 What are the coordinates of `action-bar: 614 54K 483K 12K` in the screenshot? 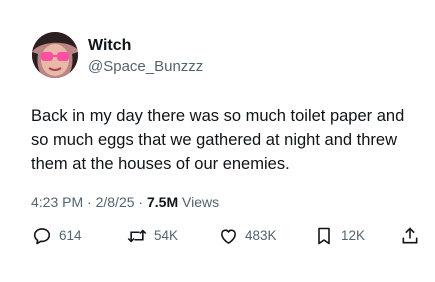 It's located at (226, 236).